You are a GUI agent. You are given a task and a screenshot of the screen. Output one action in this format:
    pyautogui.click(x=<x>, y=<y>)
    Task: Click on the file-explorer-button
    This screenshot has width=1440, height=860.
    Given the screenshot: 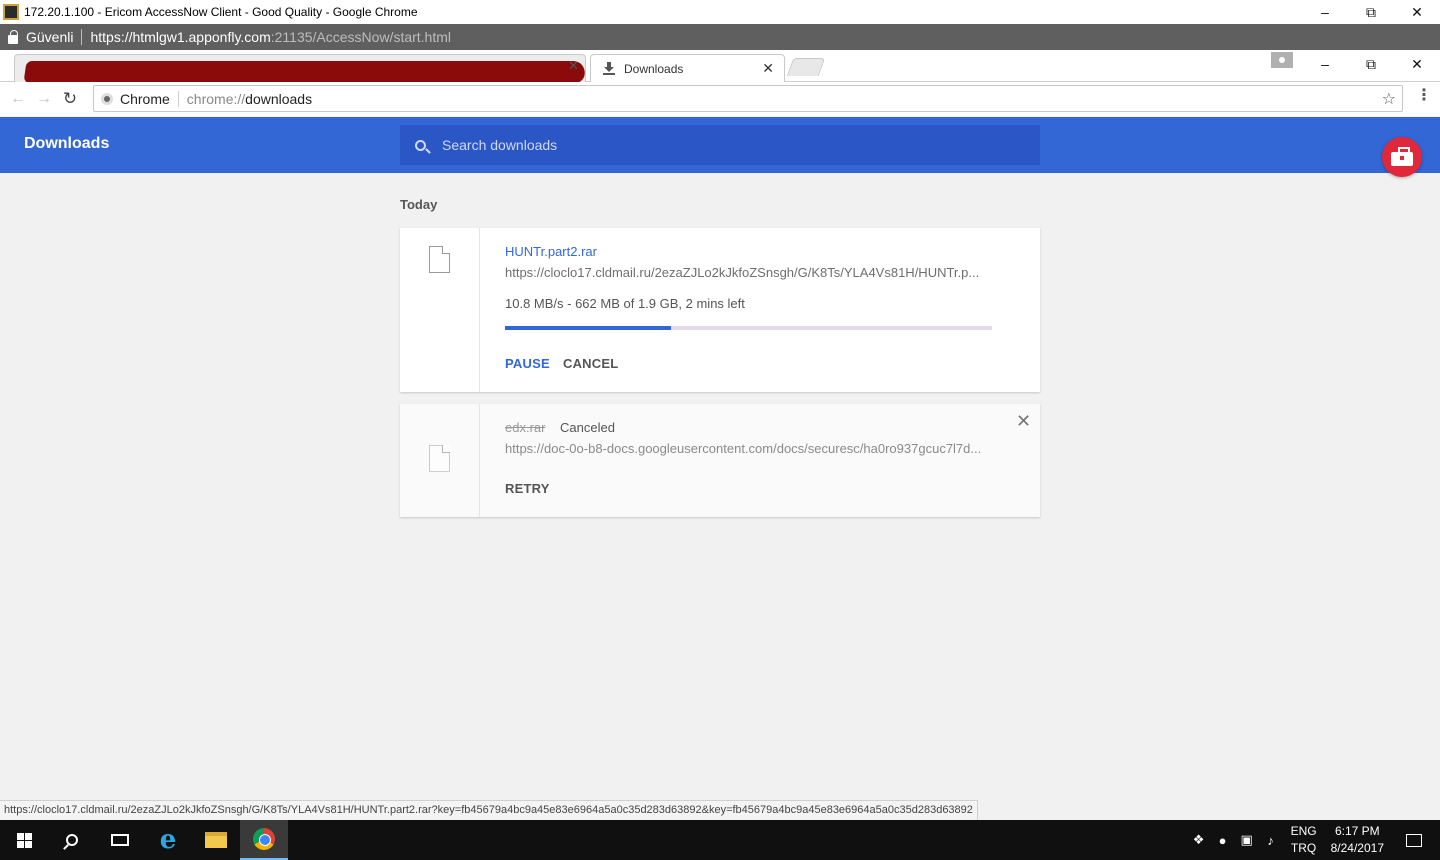 What is the action you would take?
    pyautogui.click(x=216, y=840)
    